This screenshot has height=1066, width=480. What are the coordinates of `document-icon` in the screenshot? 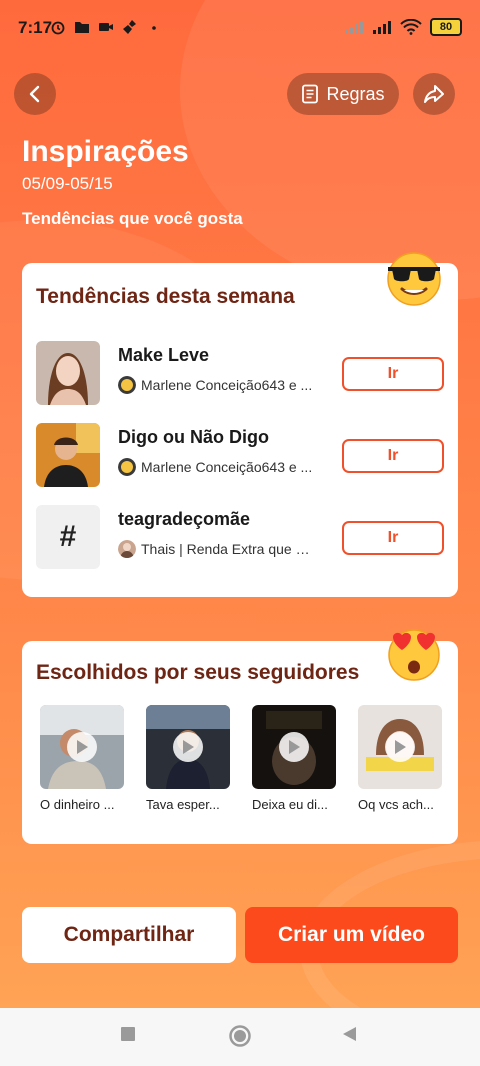 It's located at (310, 94).